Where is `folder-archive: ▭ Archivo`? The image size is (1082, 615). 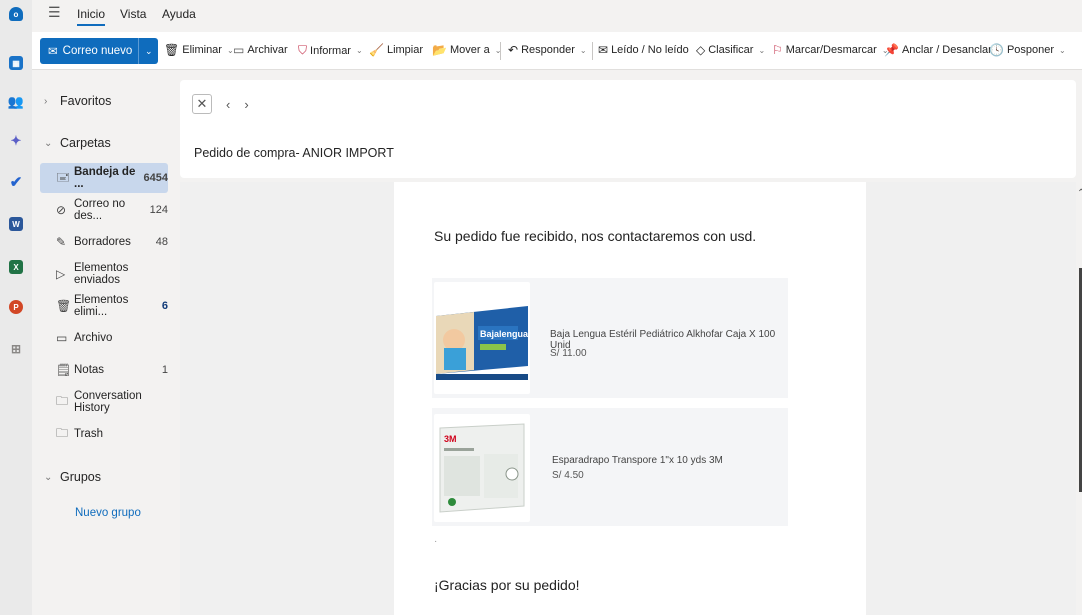
folder-archive: ▭ Archivo is located at coordinates (104, 338).